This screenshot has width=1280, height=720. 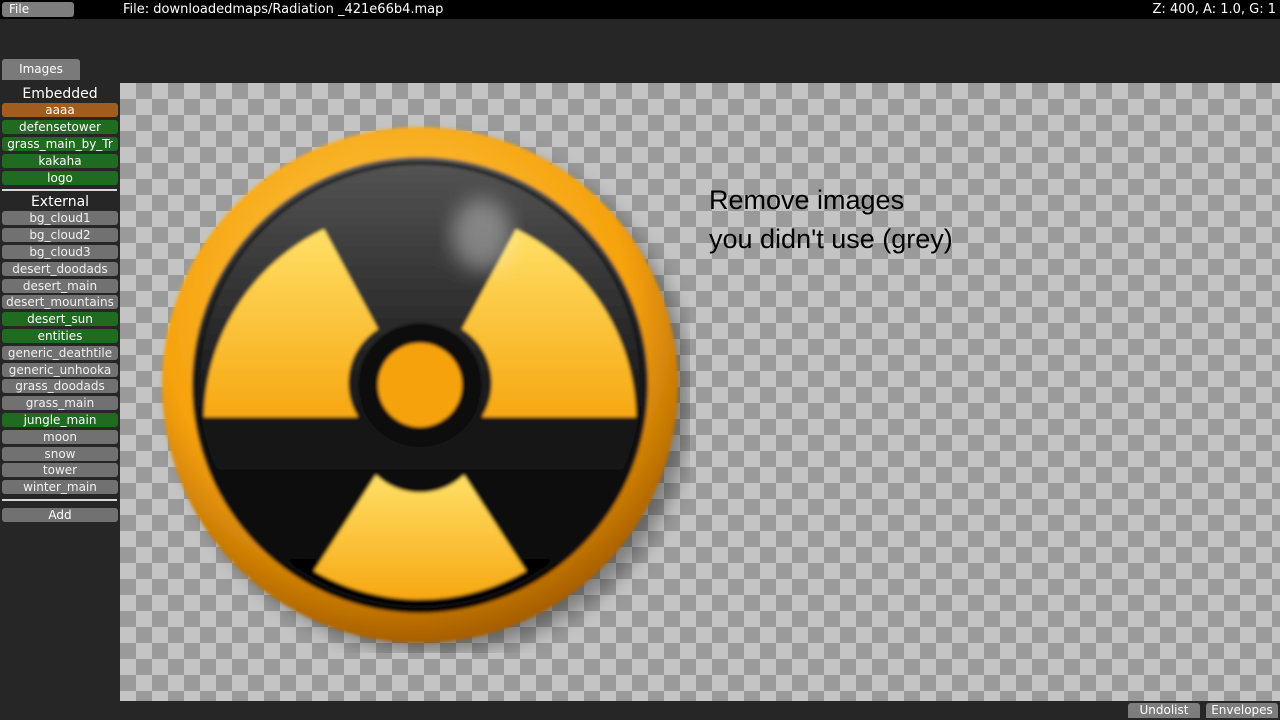 What do you see at coordinates (60, 144) in the screenshot?
I see `image-item-grass-main-by-tr: grass_main_by_Tr` at bounding box center [60, 144].